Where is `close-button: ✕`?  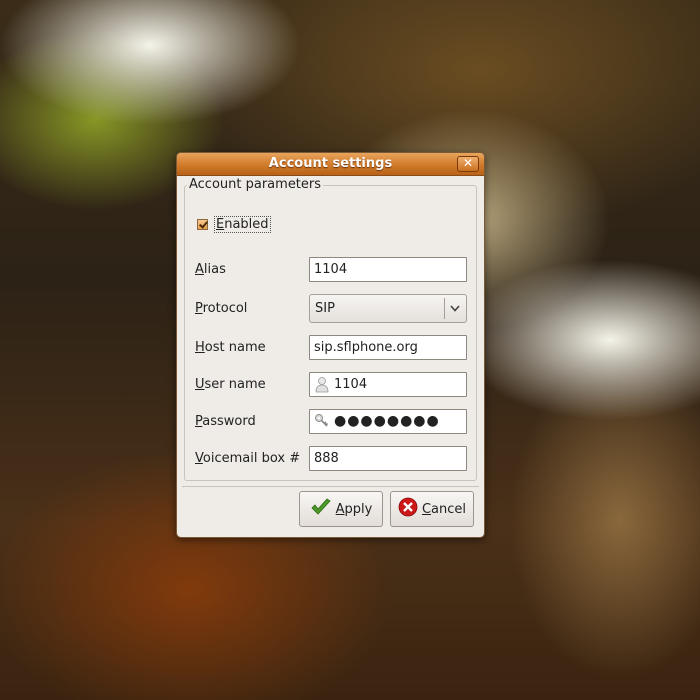
close-button: ✕ is located at coordinates (468, 164).